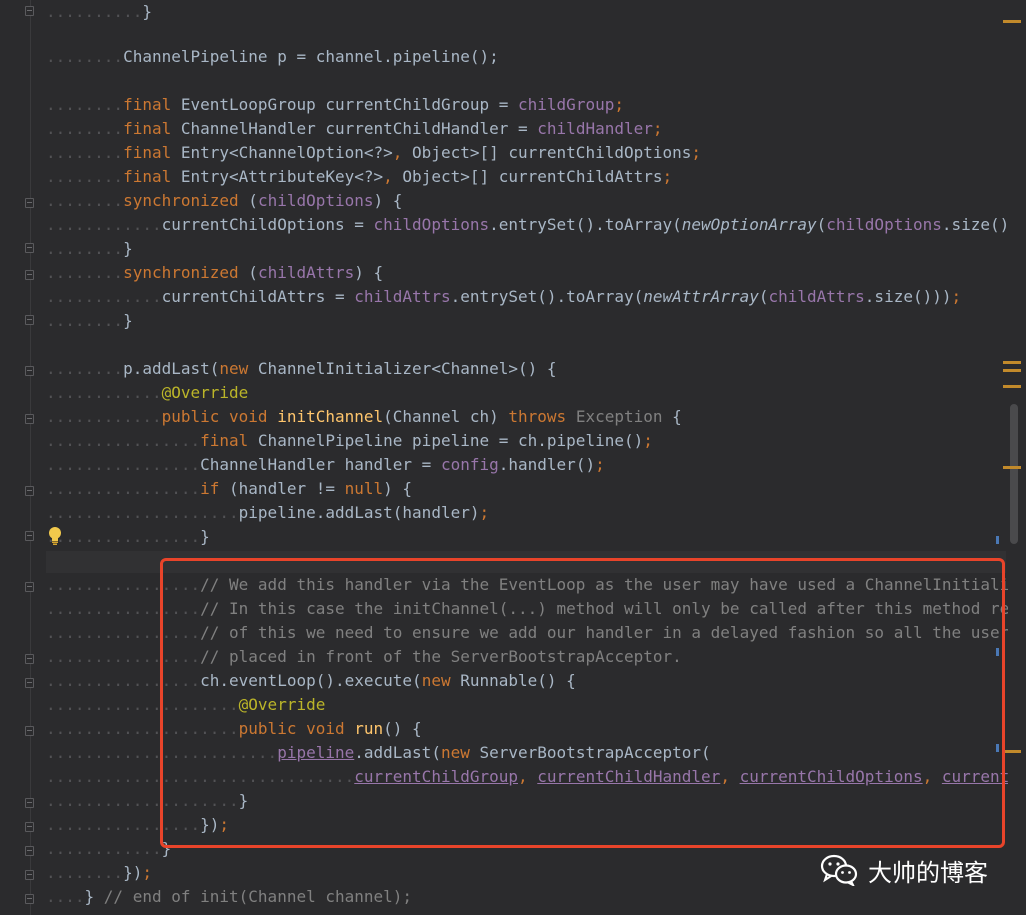 The width and height of the screenshot is (1026, 915). I want to click on code-token: .entrySet().toArray(, so click(547, 296).